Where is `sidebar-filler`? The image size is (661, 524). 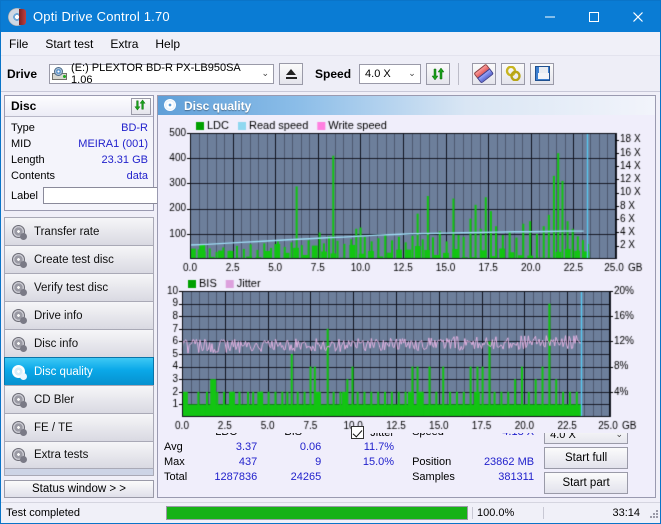 sidebar-filler is located at coordinates (79, 472).